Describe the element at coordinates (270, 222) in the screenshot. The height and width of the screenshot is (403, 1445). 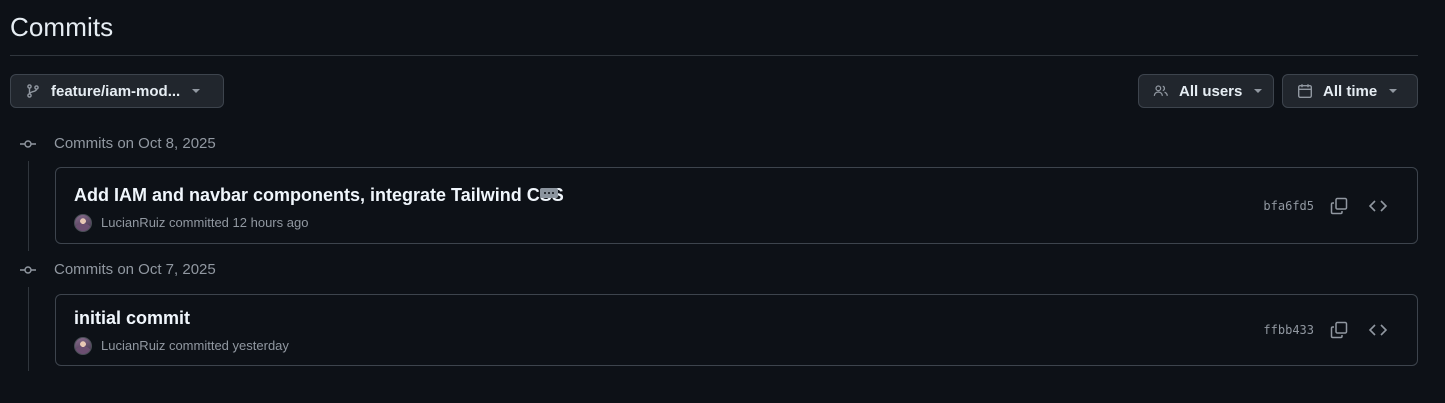
I see `commit-time: 12 hours ago` at that location.